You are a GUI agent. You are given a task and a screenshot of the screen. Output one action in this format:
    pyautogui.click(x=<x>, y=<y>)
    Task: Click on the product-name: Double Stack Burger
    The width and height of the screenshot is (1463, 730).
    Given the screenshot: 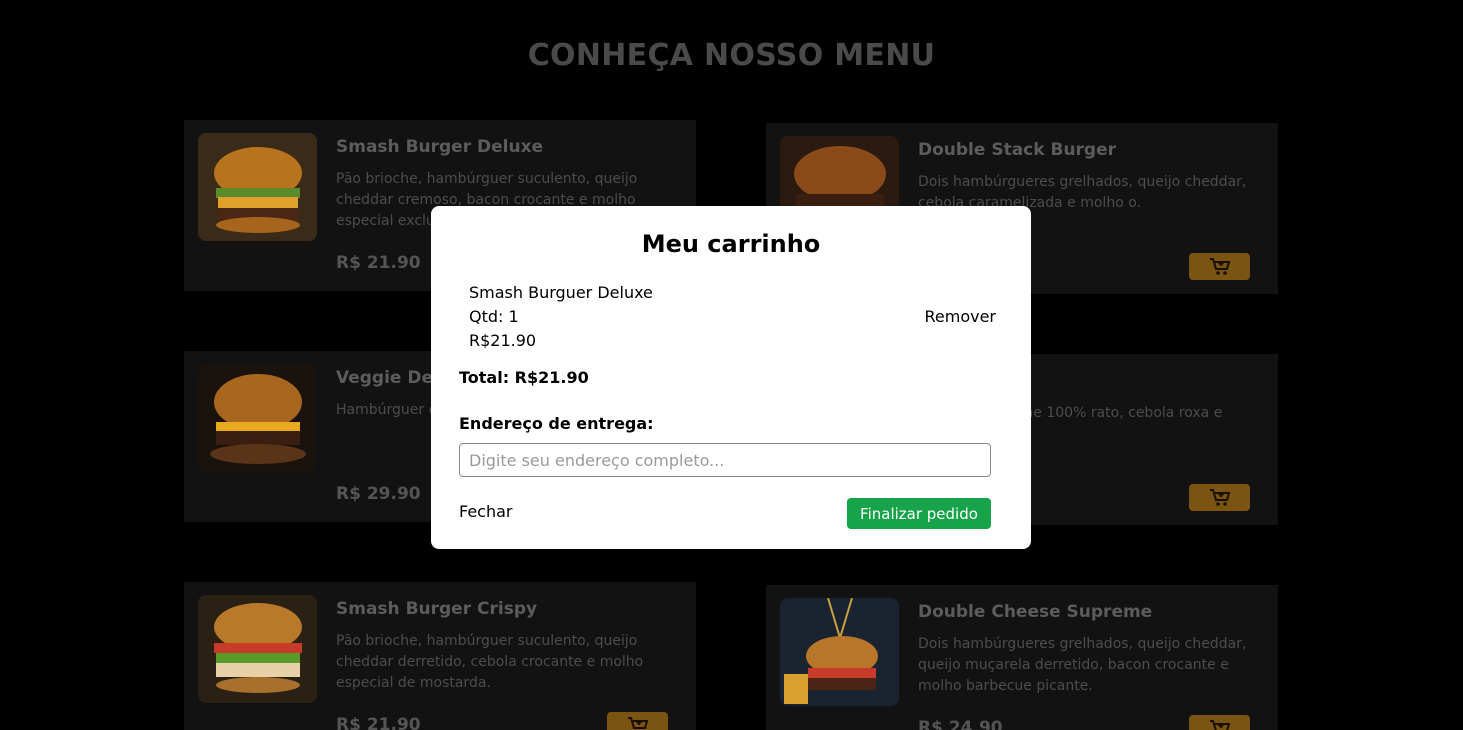 What is the action you would take?
    pyautogui.click(x=1017, y=150)
    